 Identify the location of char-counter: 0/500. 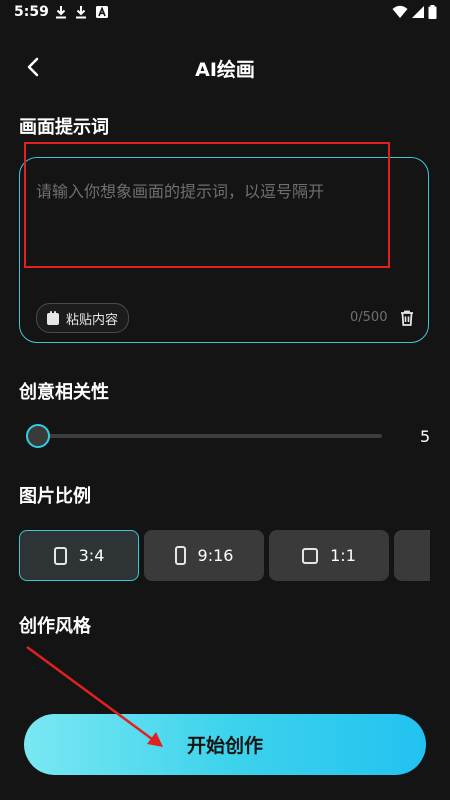
(369, 317).